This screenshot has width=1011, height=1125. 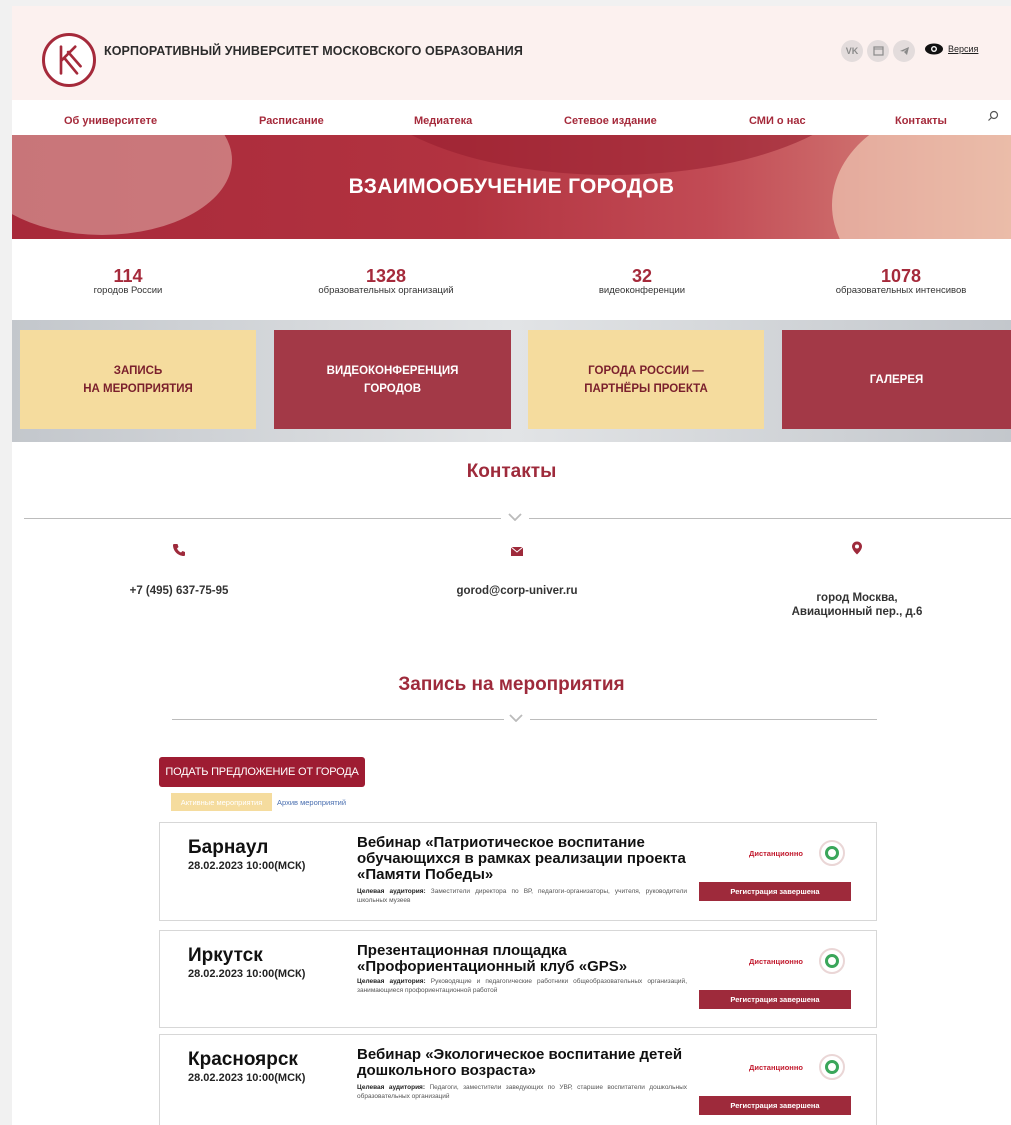 What do you see at coordinates (392, 379) in the screenshot?
I see `tile-videoconference: ВИДЕОКОНФЕРЕНЦИЯ ГОРОДОВ` at bounding box center [392, 379].